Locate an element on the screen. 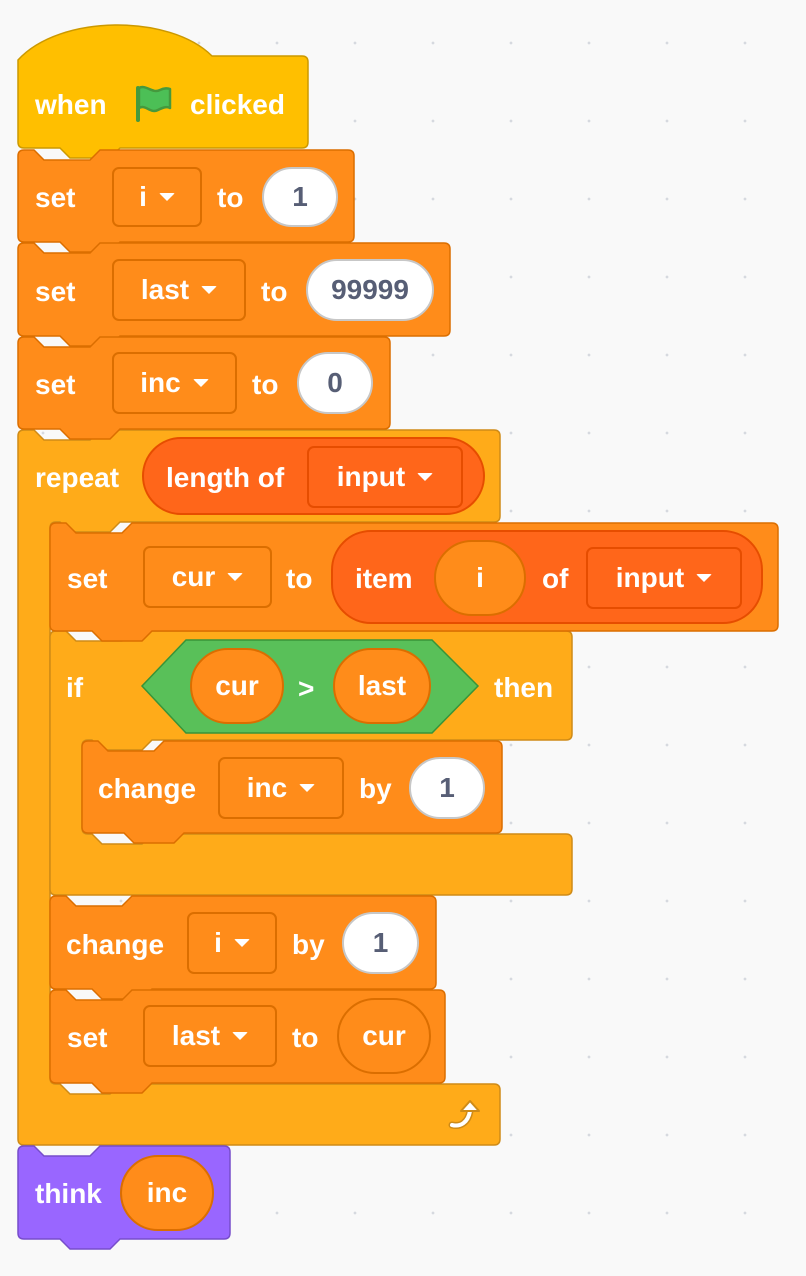 The height and width of the screenshot is (1276, 806). when-label: when is located at coordinates (71, 104).